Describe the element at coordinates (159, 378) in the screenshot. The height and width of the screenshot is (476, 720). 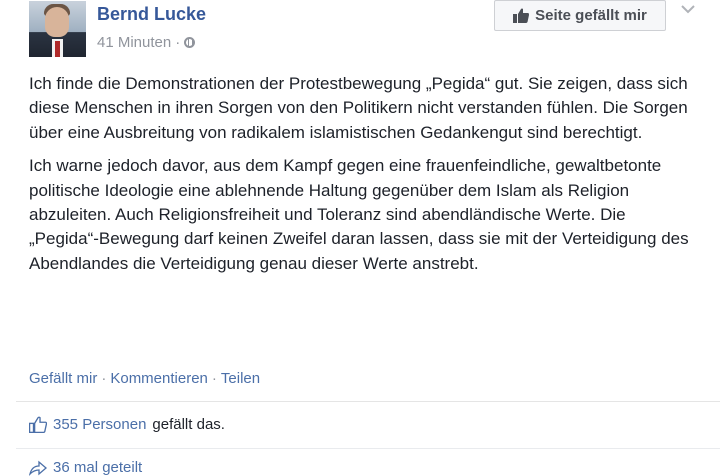
I see `comment-link: Kommentieren` at that location.